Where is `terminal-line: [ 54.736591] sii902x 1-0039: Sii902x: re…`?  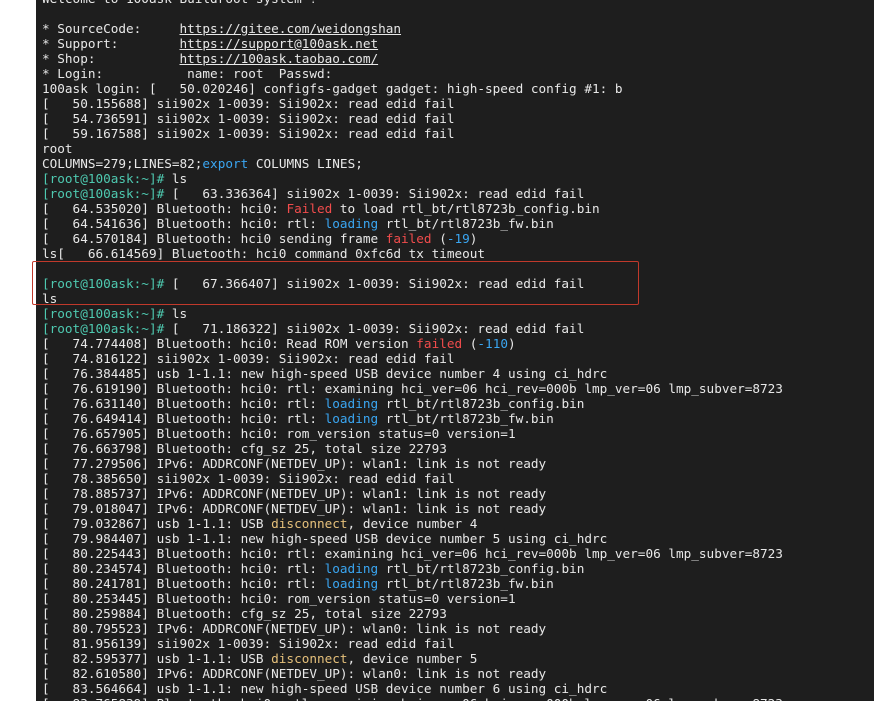
terminal-line: [ 54.736591] sii902x 1-0039: Sii902x: re… is located at coordinates (412, 118).